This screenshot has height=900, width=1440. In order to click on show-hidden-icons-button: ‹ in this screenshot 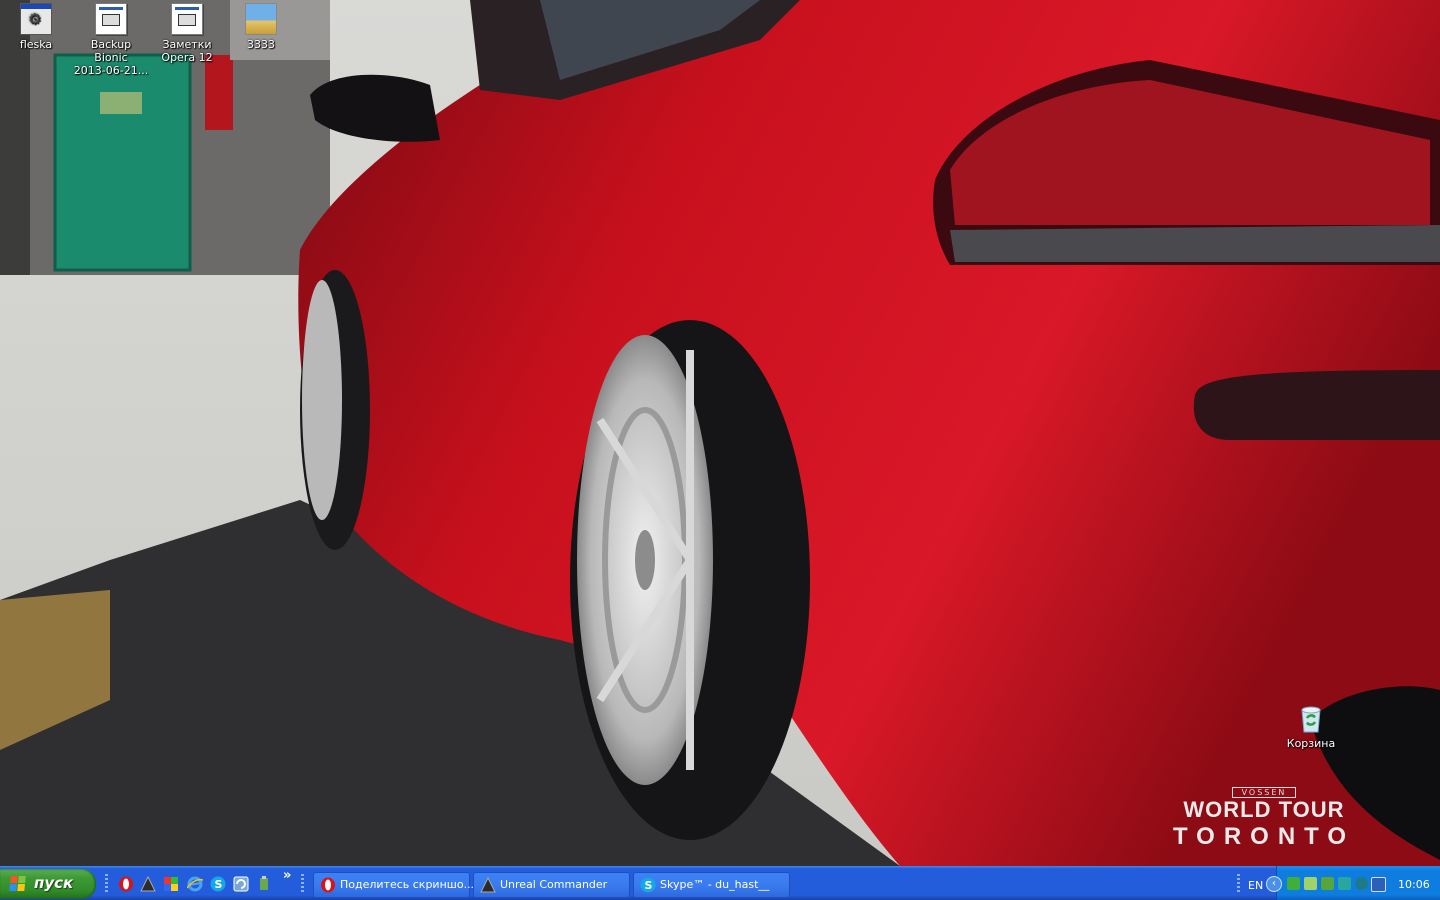, I will do `click(1274, 884)`.